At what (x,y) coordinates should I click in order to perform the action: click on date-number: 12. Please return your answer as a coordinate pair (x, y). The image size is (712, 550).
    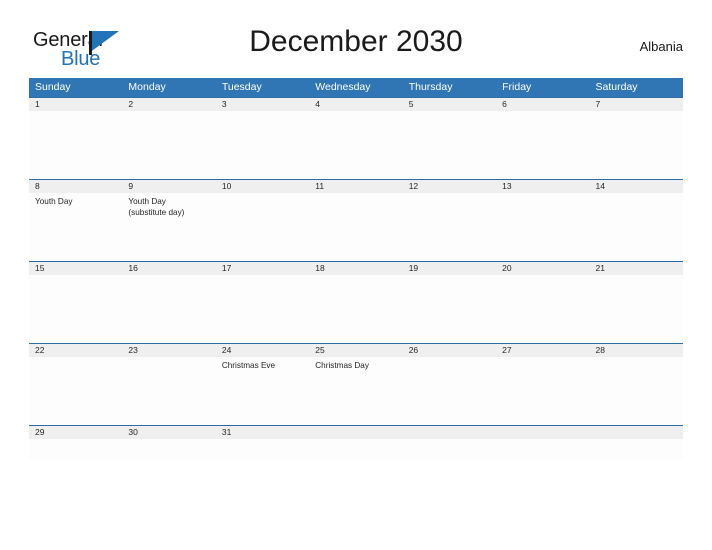
    Looking at the image, I should click on (449, 186).